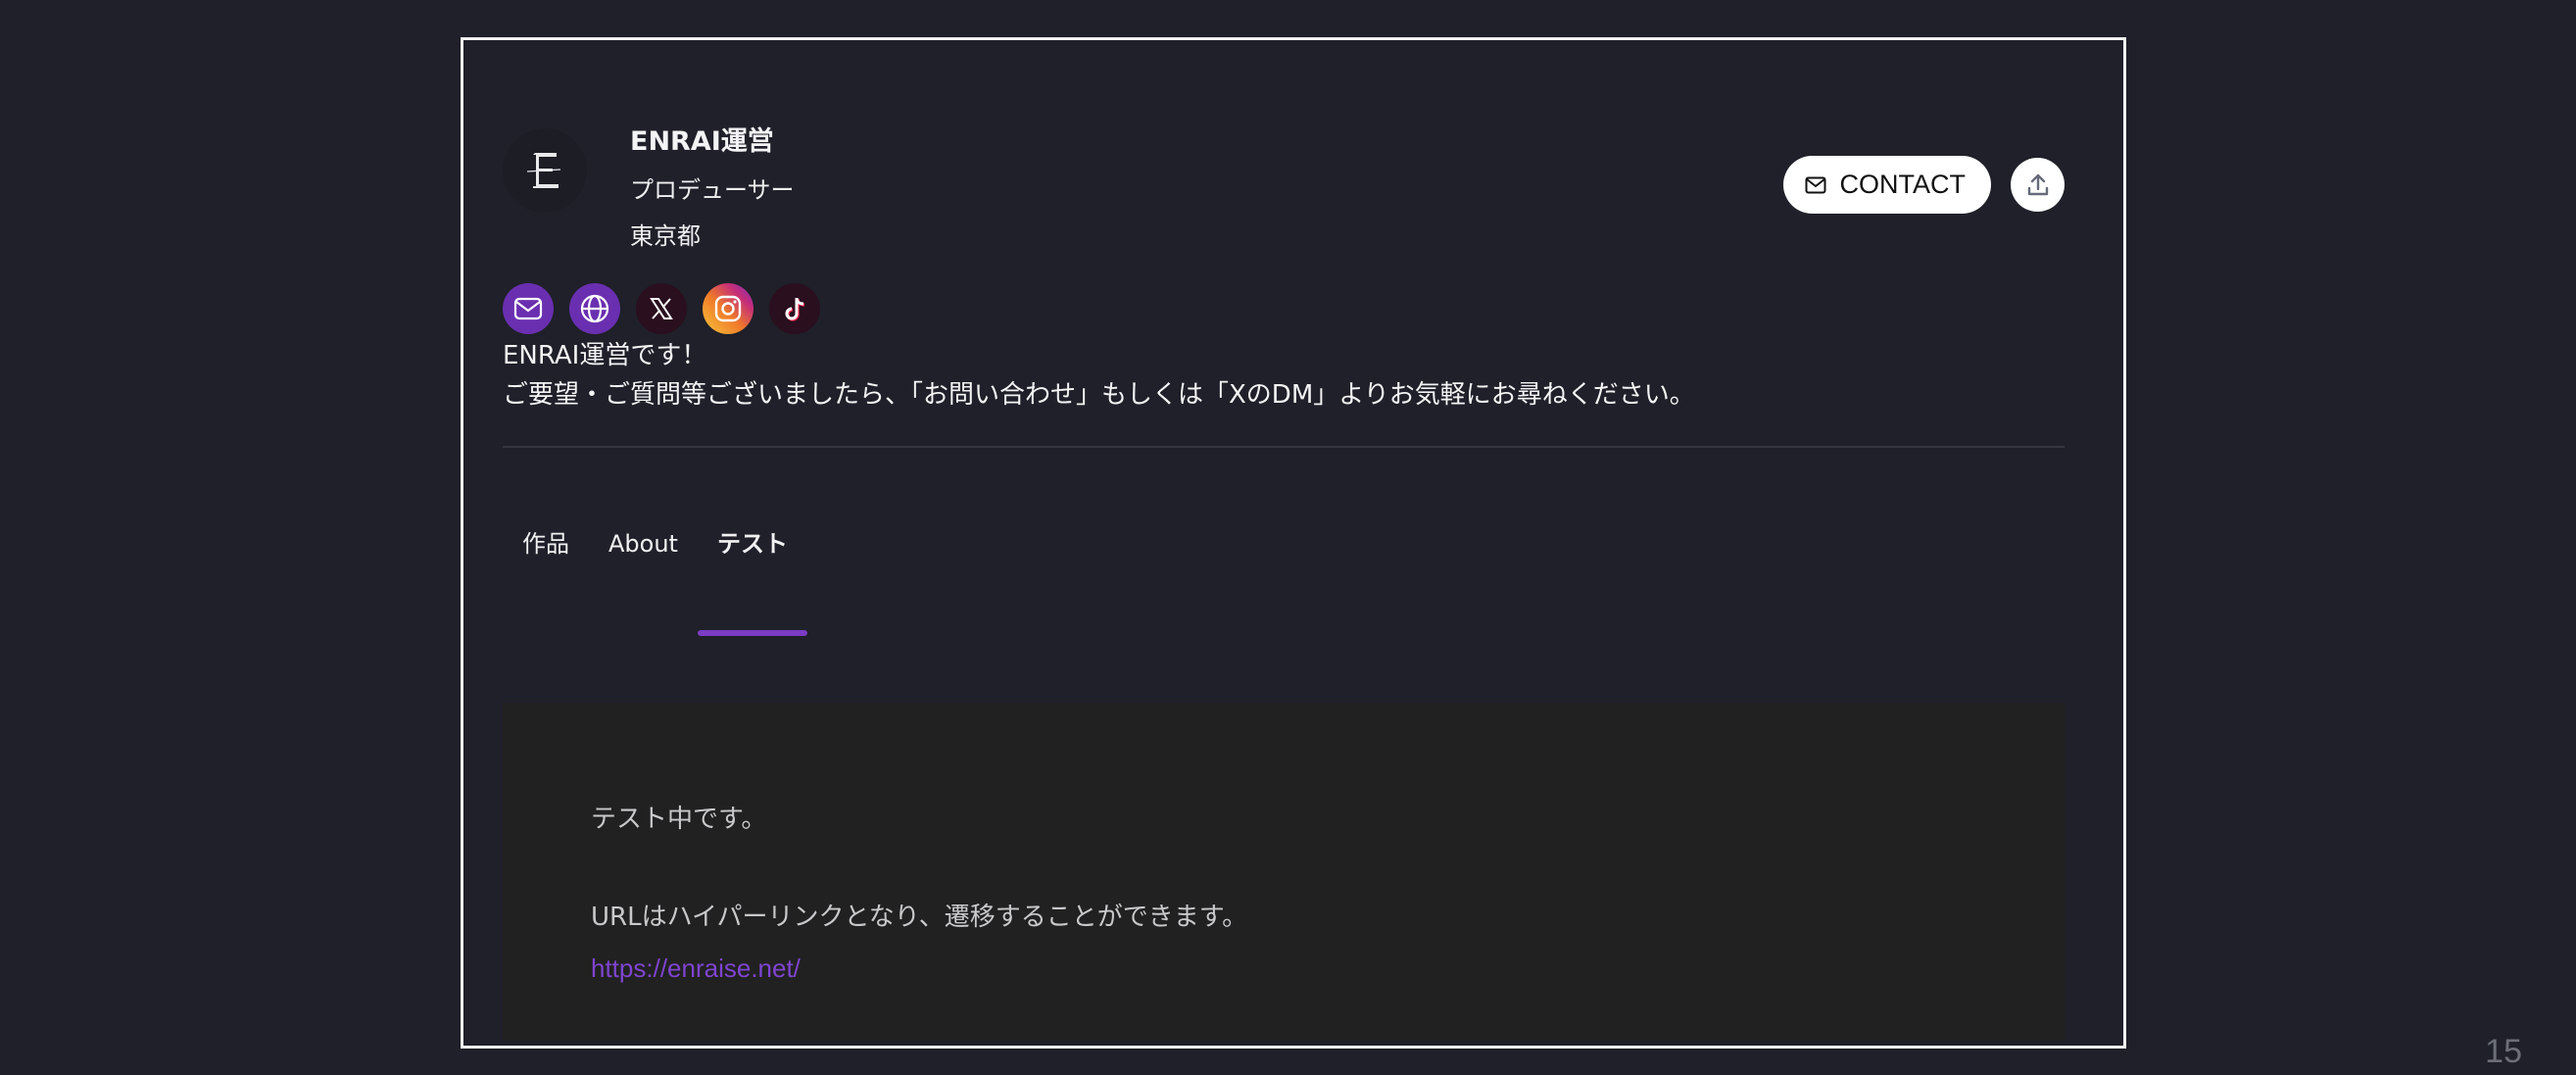 This screenshot has height=1075, width=2576. Describe the element at coordinates (1903, 184) in the screenshot. I see `contact-button-label: CONTACT` at that location.